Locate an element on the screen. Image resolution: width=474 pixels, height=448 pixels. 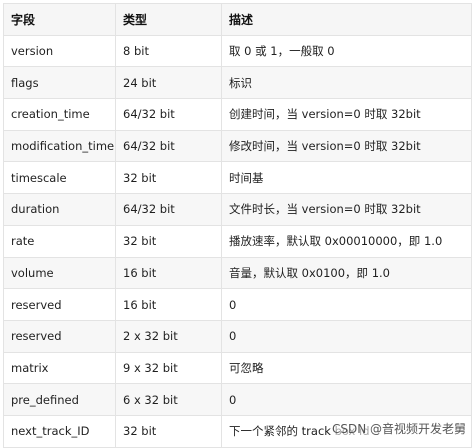
cell-field: duration is located at coordinates (59, 209).